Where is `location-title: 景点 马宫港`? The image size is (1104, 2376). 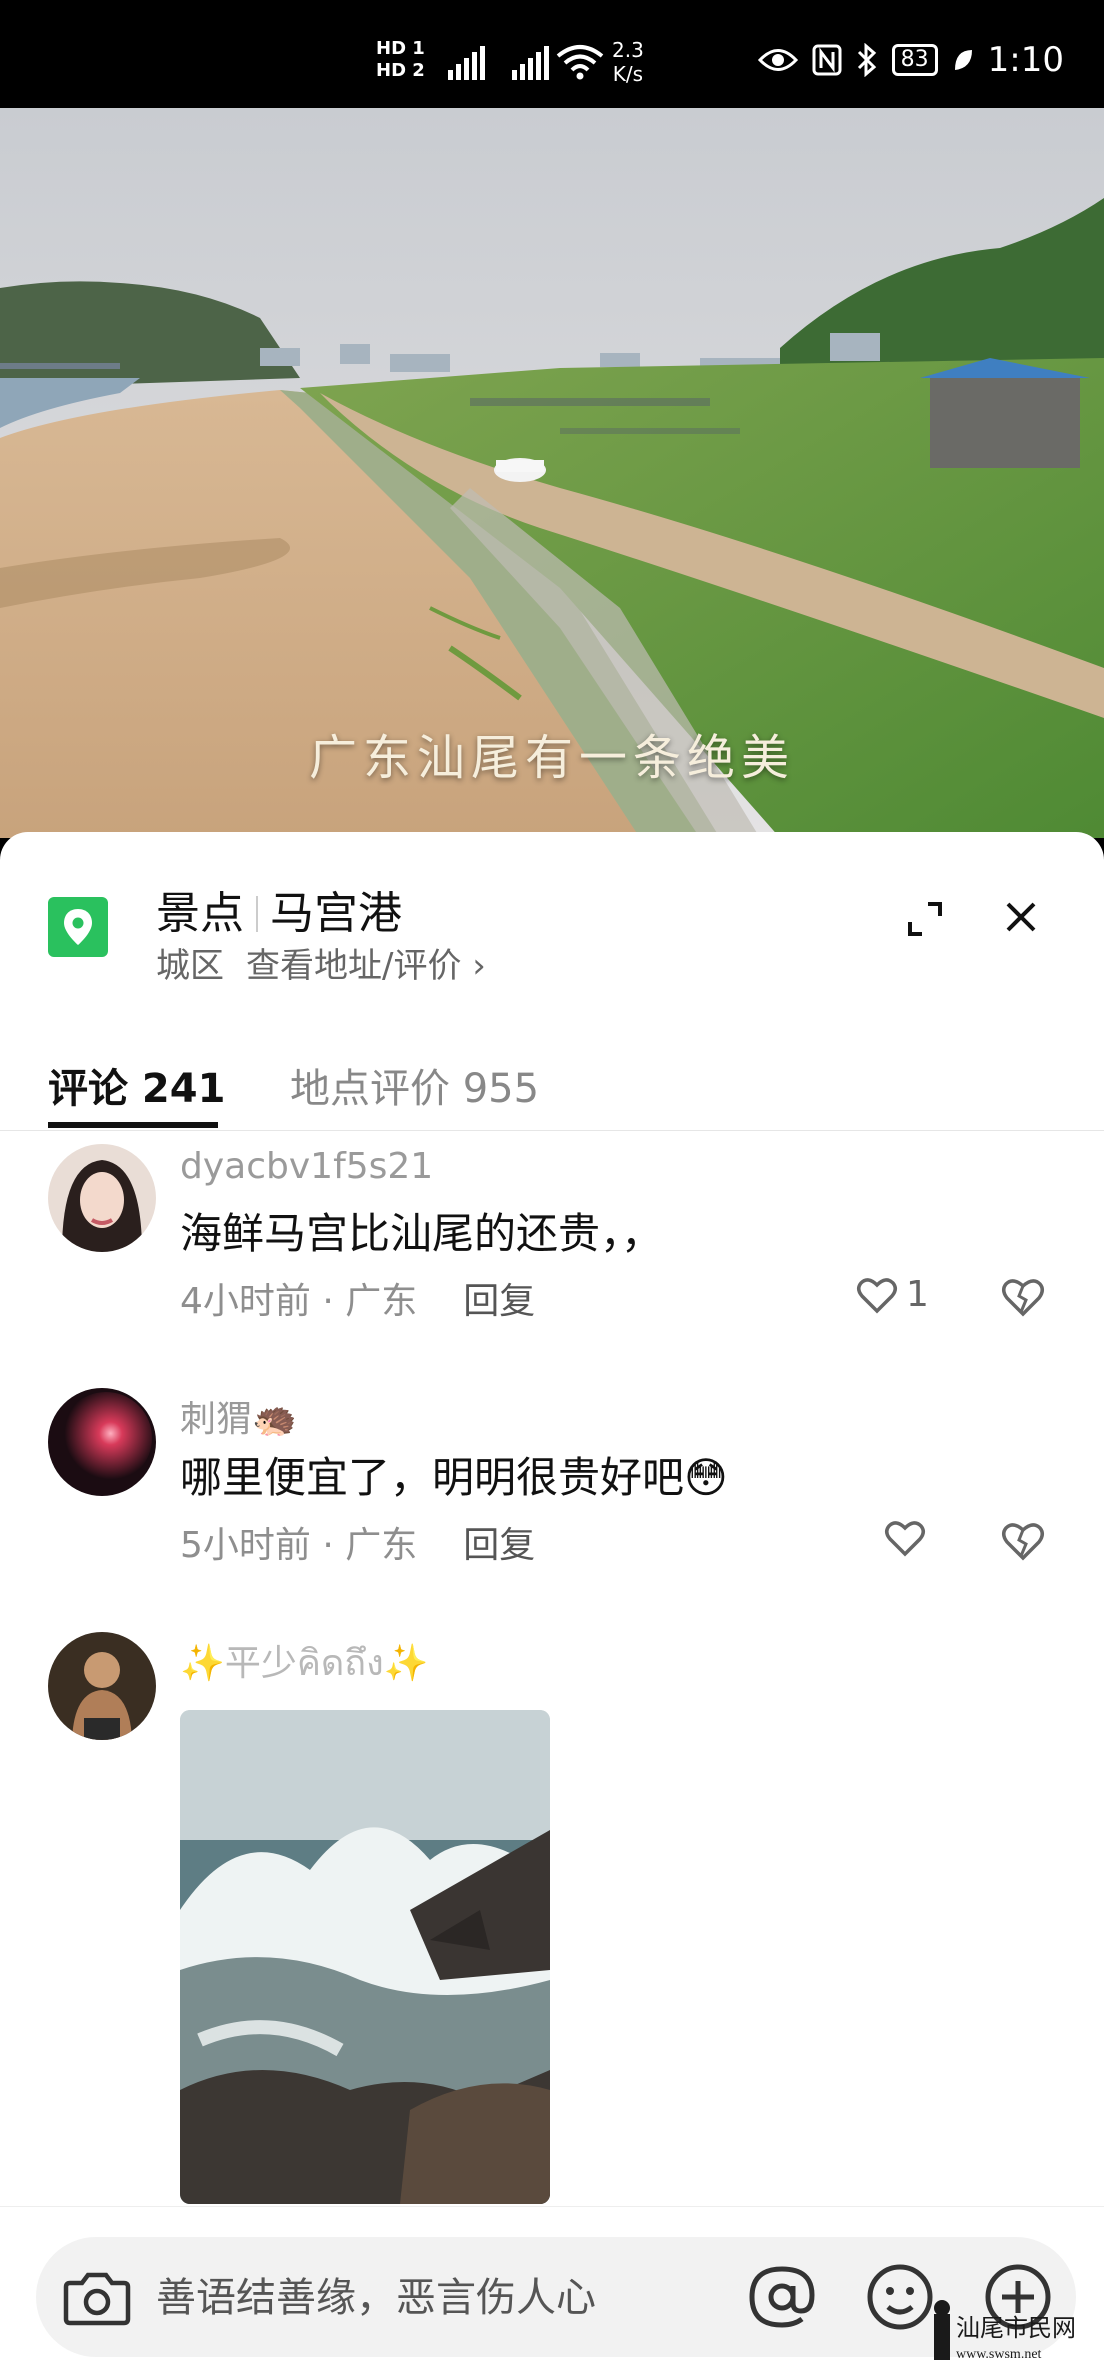
location-title: 景点 马宫港 is located at coordinates (279, 909).